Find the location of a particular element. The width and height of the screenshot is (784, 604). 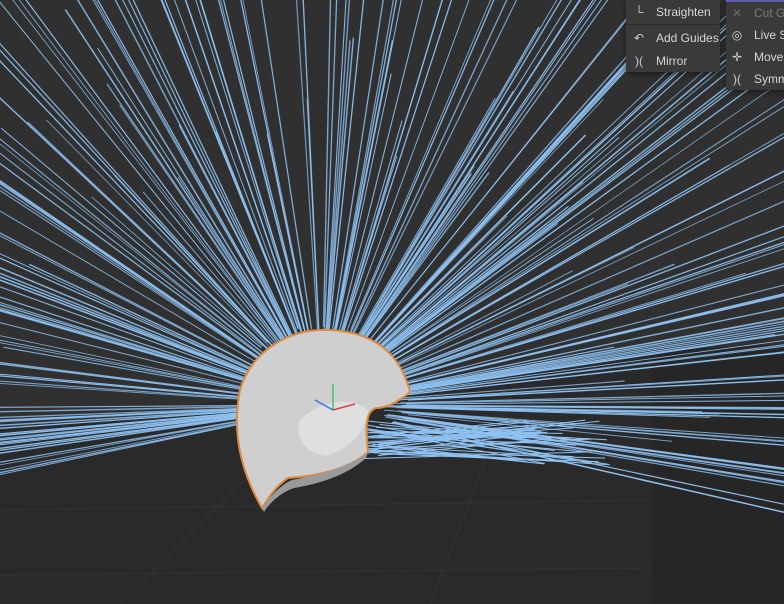

hair-tools-menu: └ Straighten ↶ Add Guides )( Mirror is located at coordinates (673, 36).